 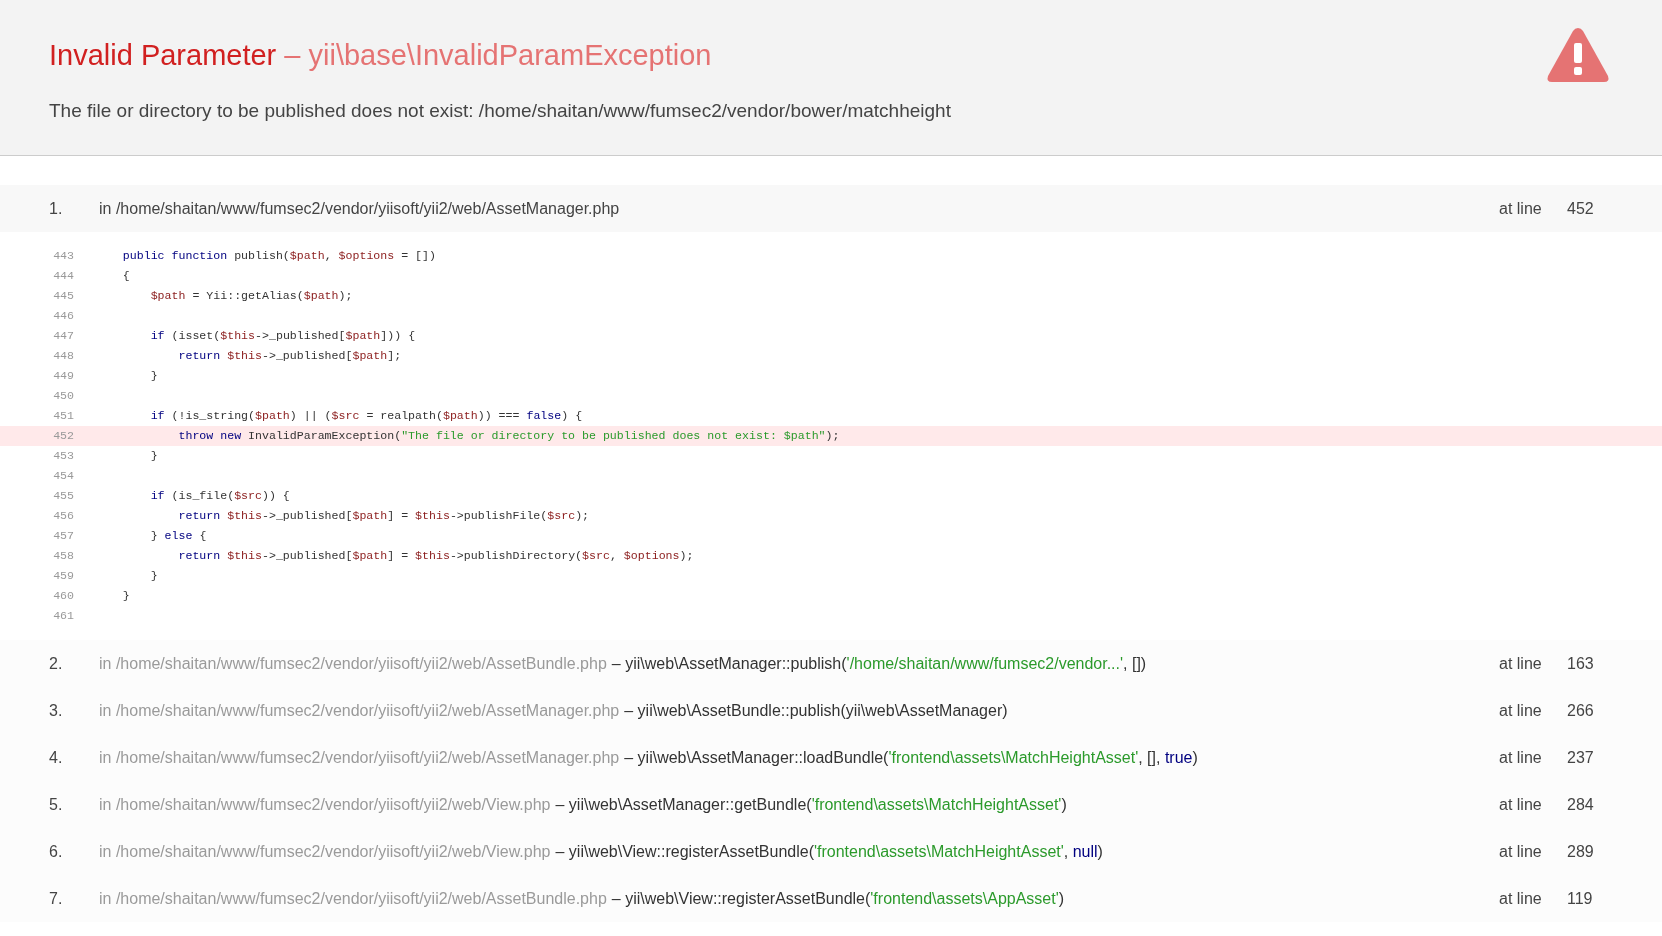 What do you see at coordinates (838, 898) in the screenshot?
I see `function-call: – yii\web\View::registerAssetBundle('frontend\assets\AppAsset')` at bounding box center [838, 898].